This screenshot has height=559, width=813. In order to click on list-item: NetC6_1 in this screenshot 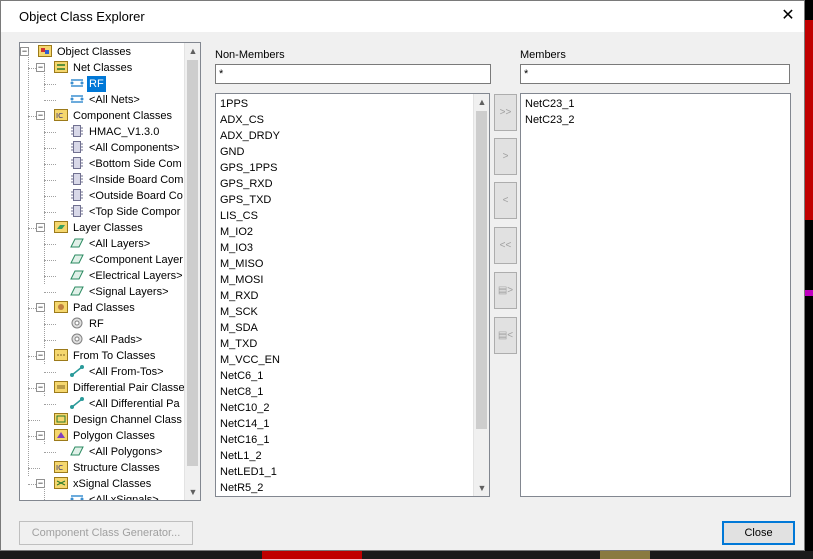, I will do `click(241, 376)`.